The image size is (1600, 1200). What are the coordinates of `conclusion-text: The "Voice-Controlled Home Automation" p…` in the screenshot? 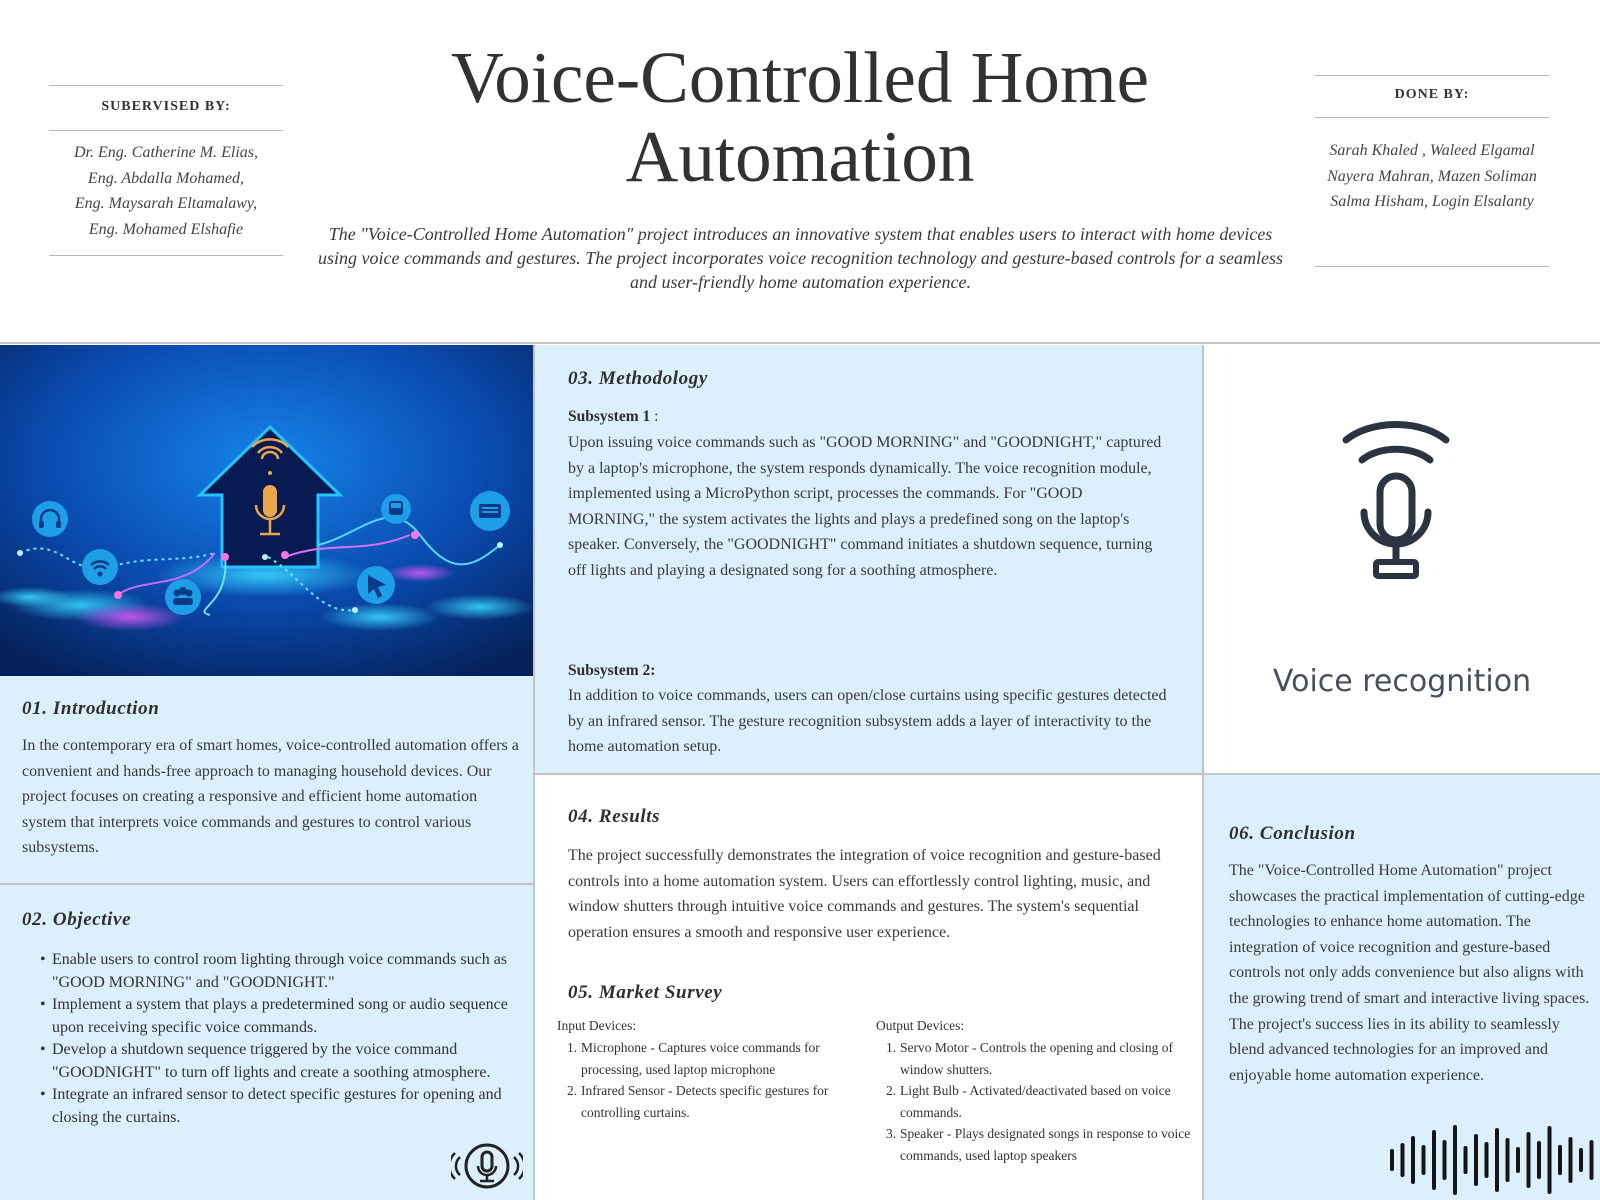 It's located at (1409, 973).